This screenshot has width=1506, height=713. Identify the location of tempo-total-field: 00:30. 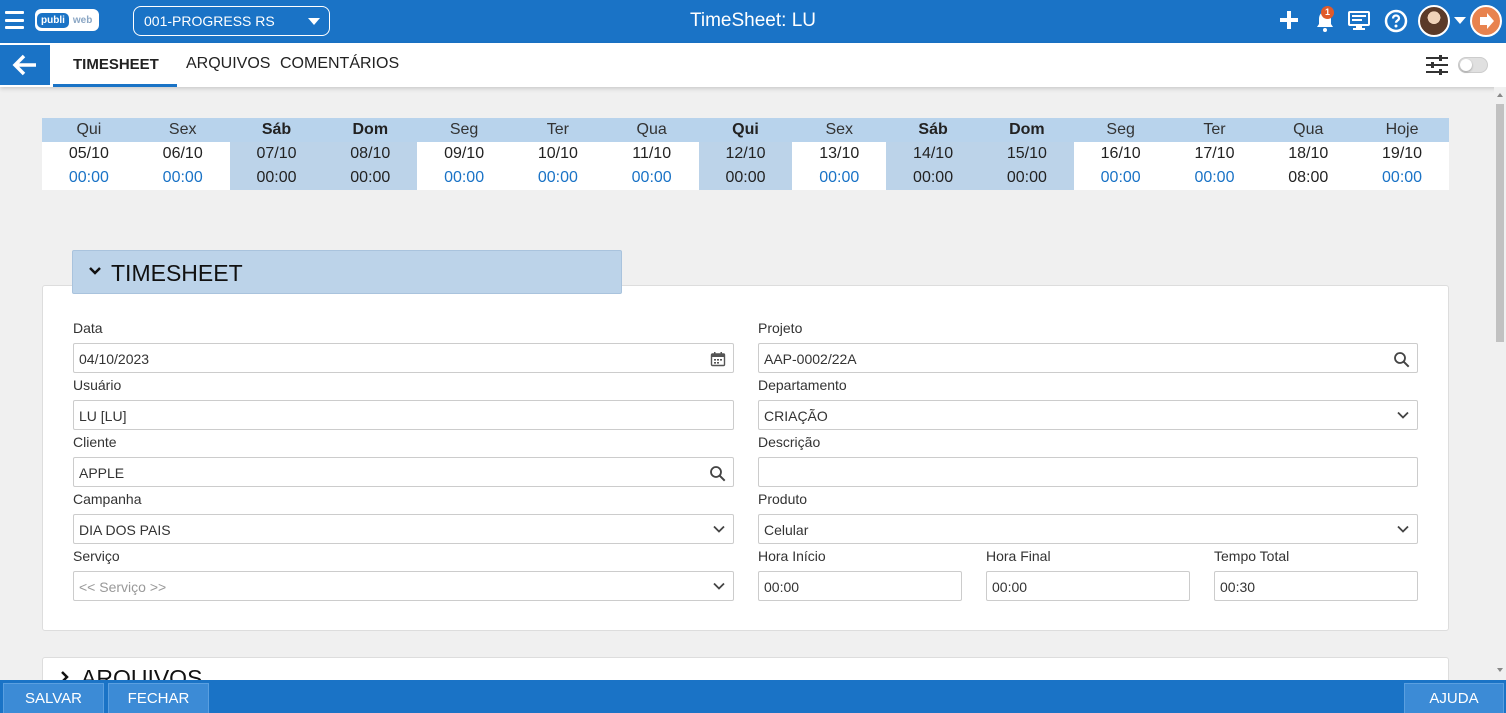
(1316, 586).